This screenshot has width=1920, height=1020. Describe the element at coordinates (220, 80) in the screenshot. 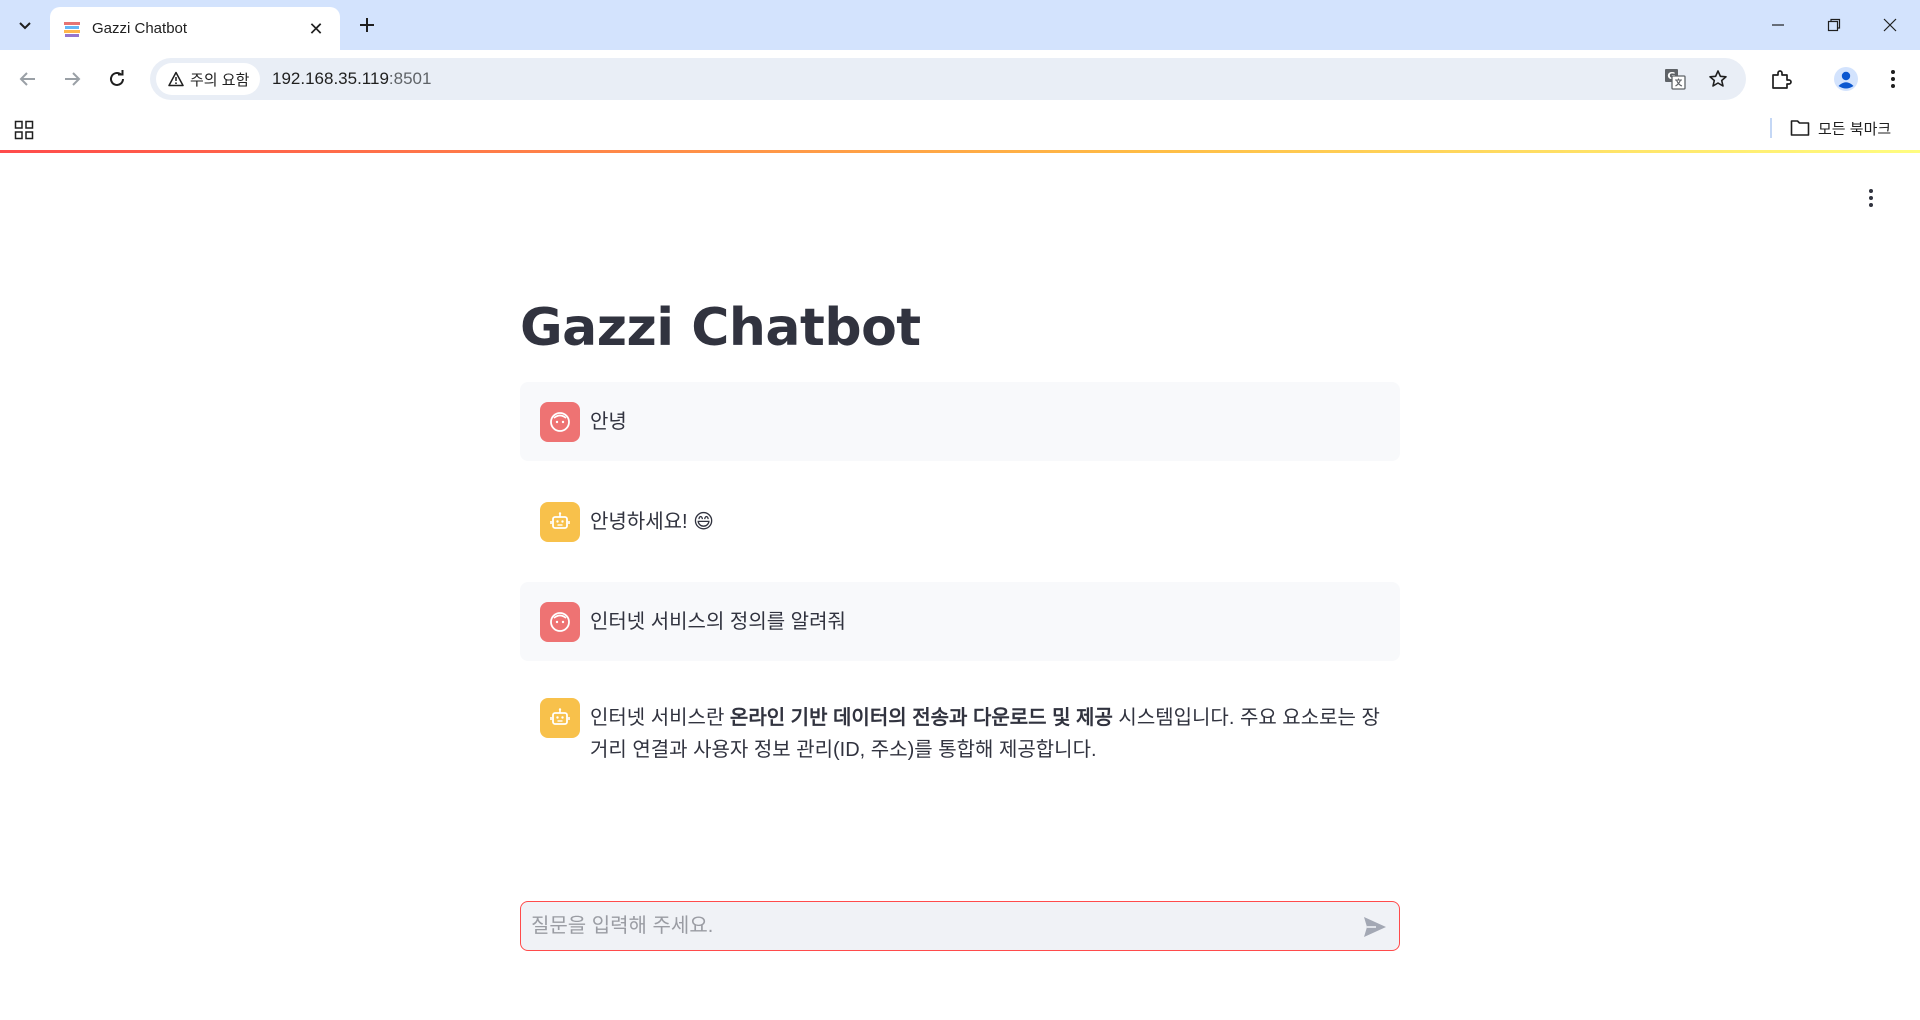

I see `security-label: 주의 요함` at that location.